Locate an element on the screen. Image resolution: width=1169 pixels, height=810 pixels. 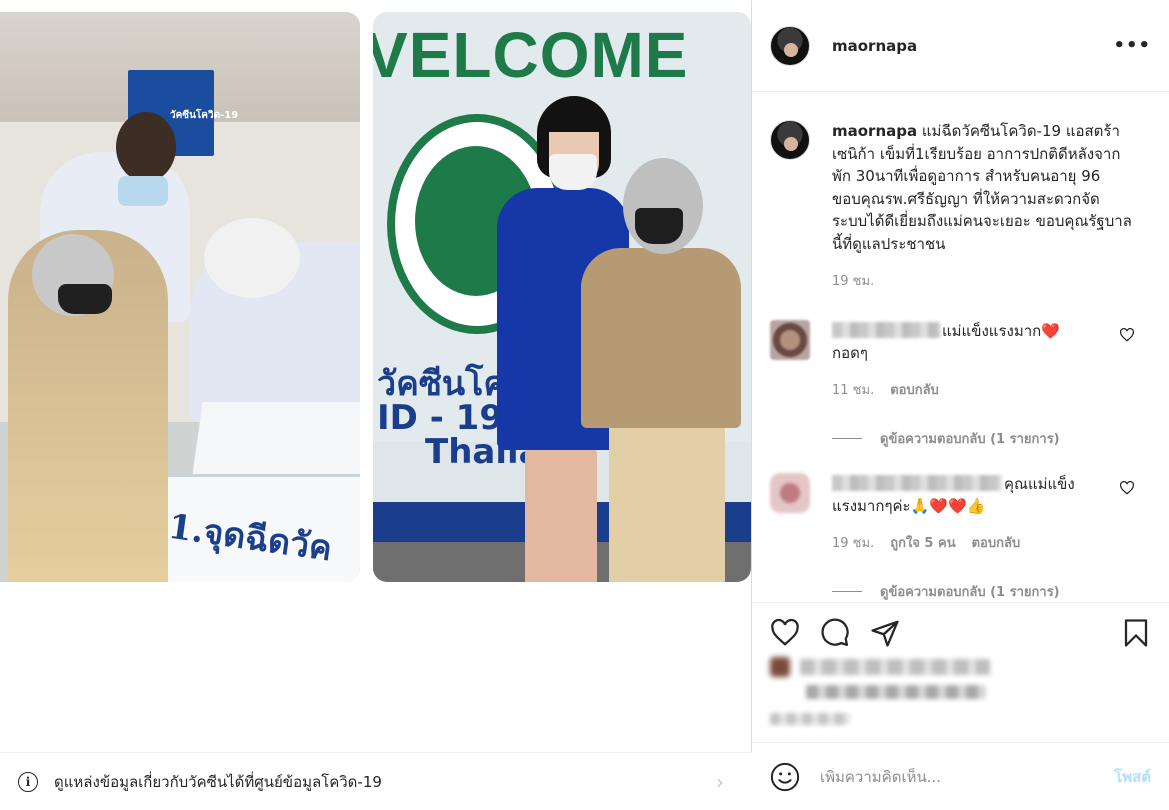
white-mask is located at coordinates (573, 172).